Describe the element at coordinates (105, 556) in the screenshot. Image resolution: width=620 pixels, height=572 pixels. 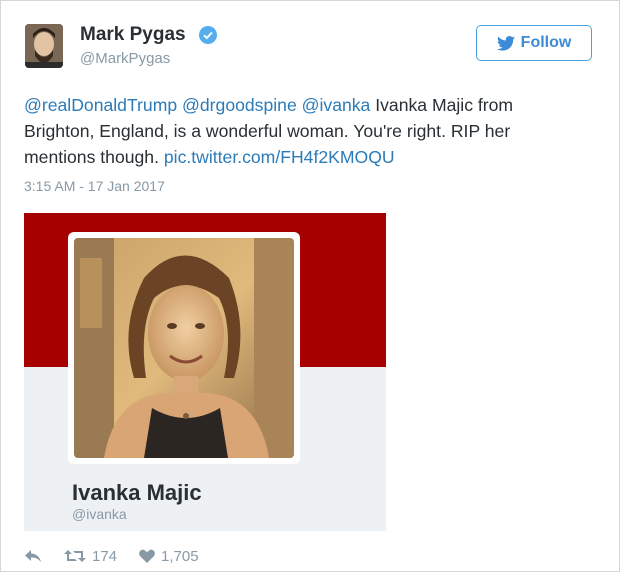
I see `retweet-count: 174` at that location.